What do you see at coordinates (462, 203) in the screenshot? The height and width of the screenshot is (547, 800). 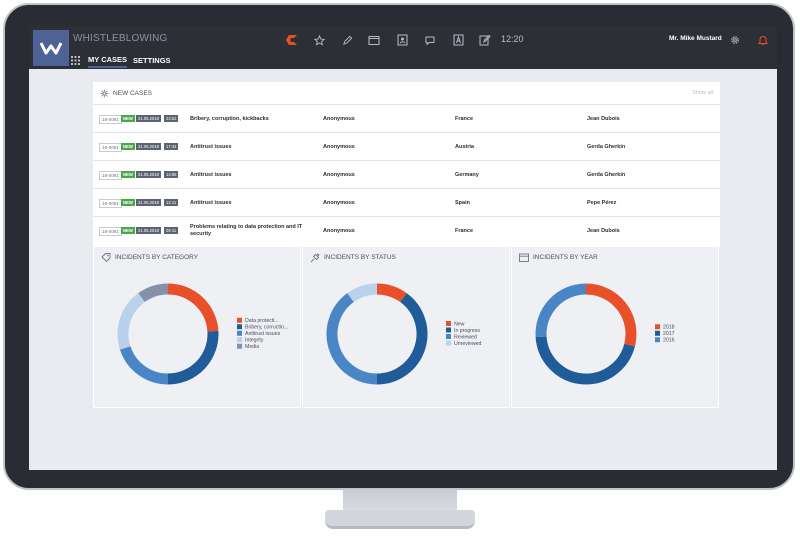 I see `case-country: Spain` at bounding box center [462, 203].